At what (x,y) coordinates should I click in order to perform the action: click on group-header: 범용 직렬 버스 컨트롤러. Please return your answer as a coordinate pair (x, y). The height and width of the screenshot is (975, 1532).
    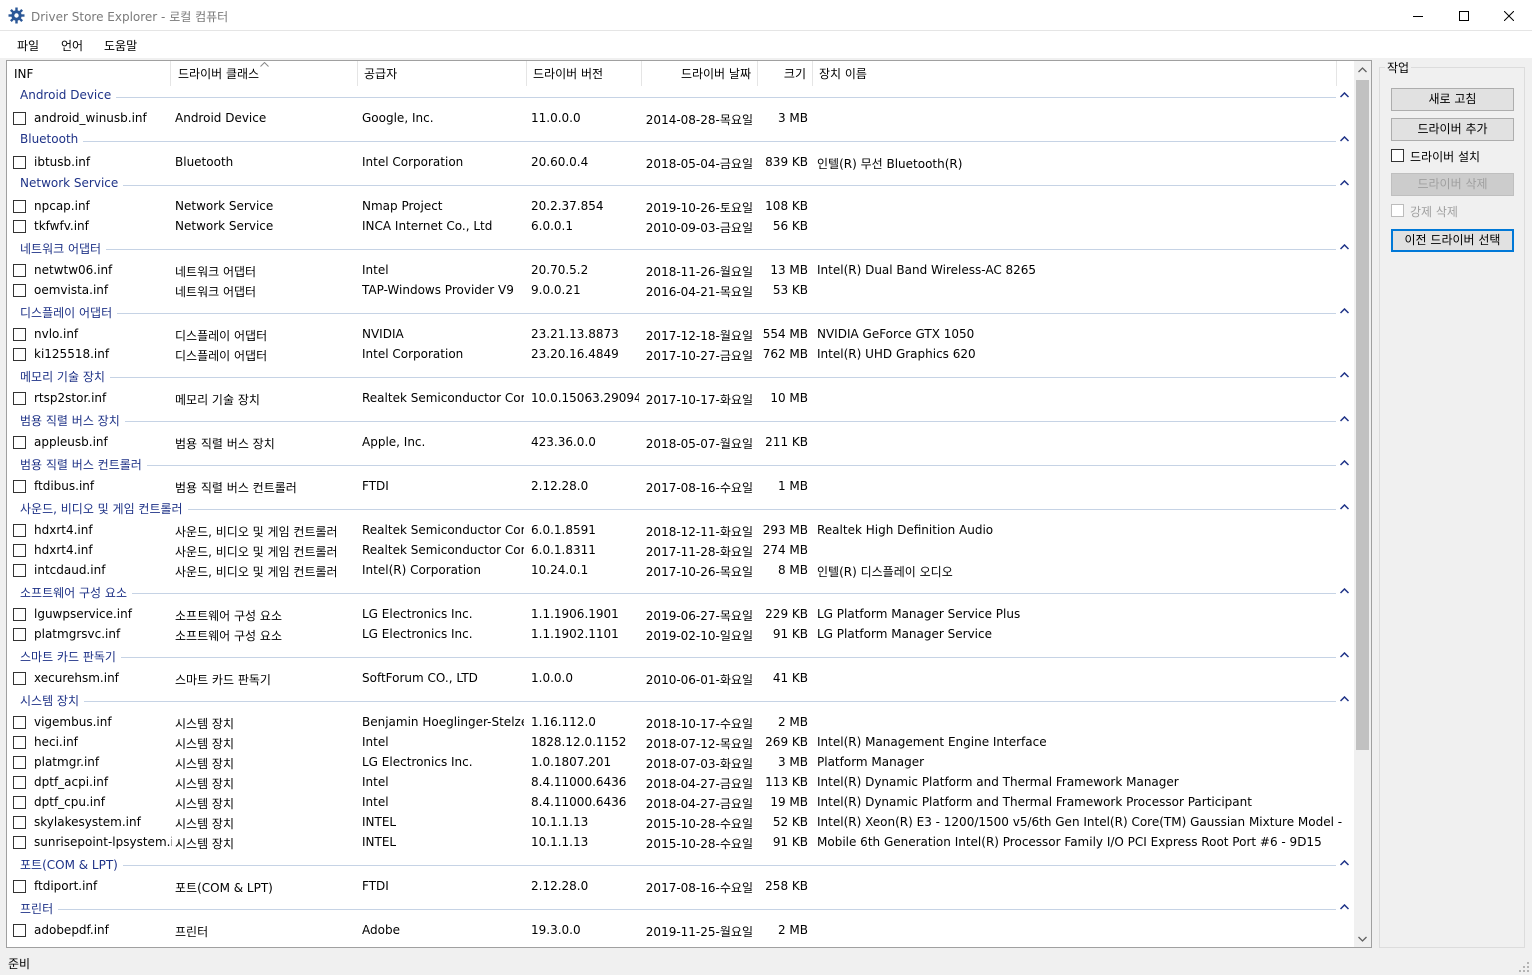
    Looking at the image, I should click on (680, 465).